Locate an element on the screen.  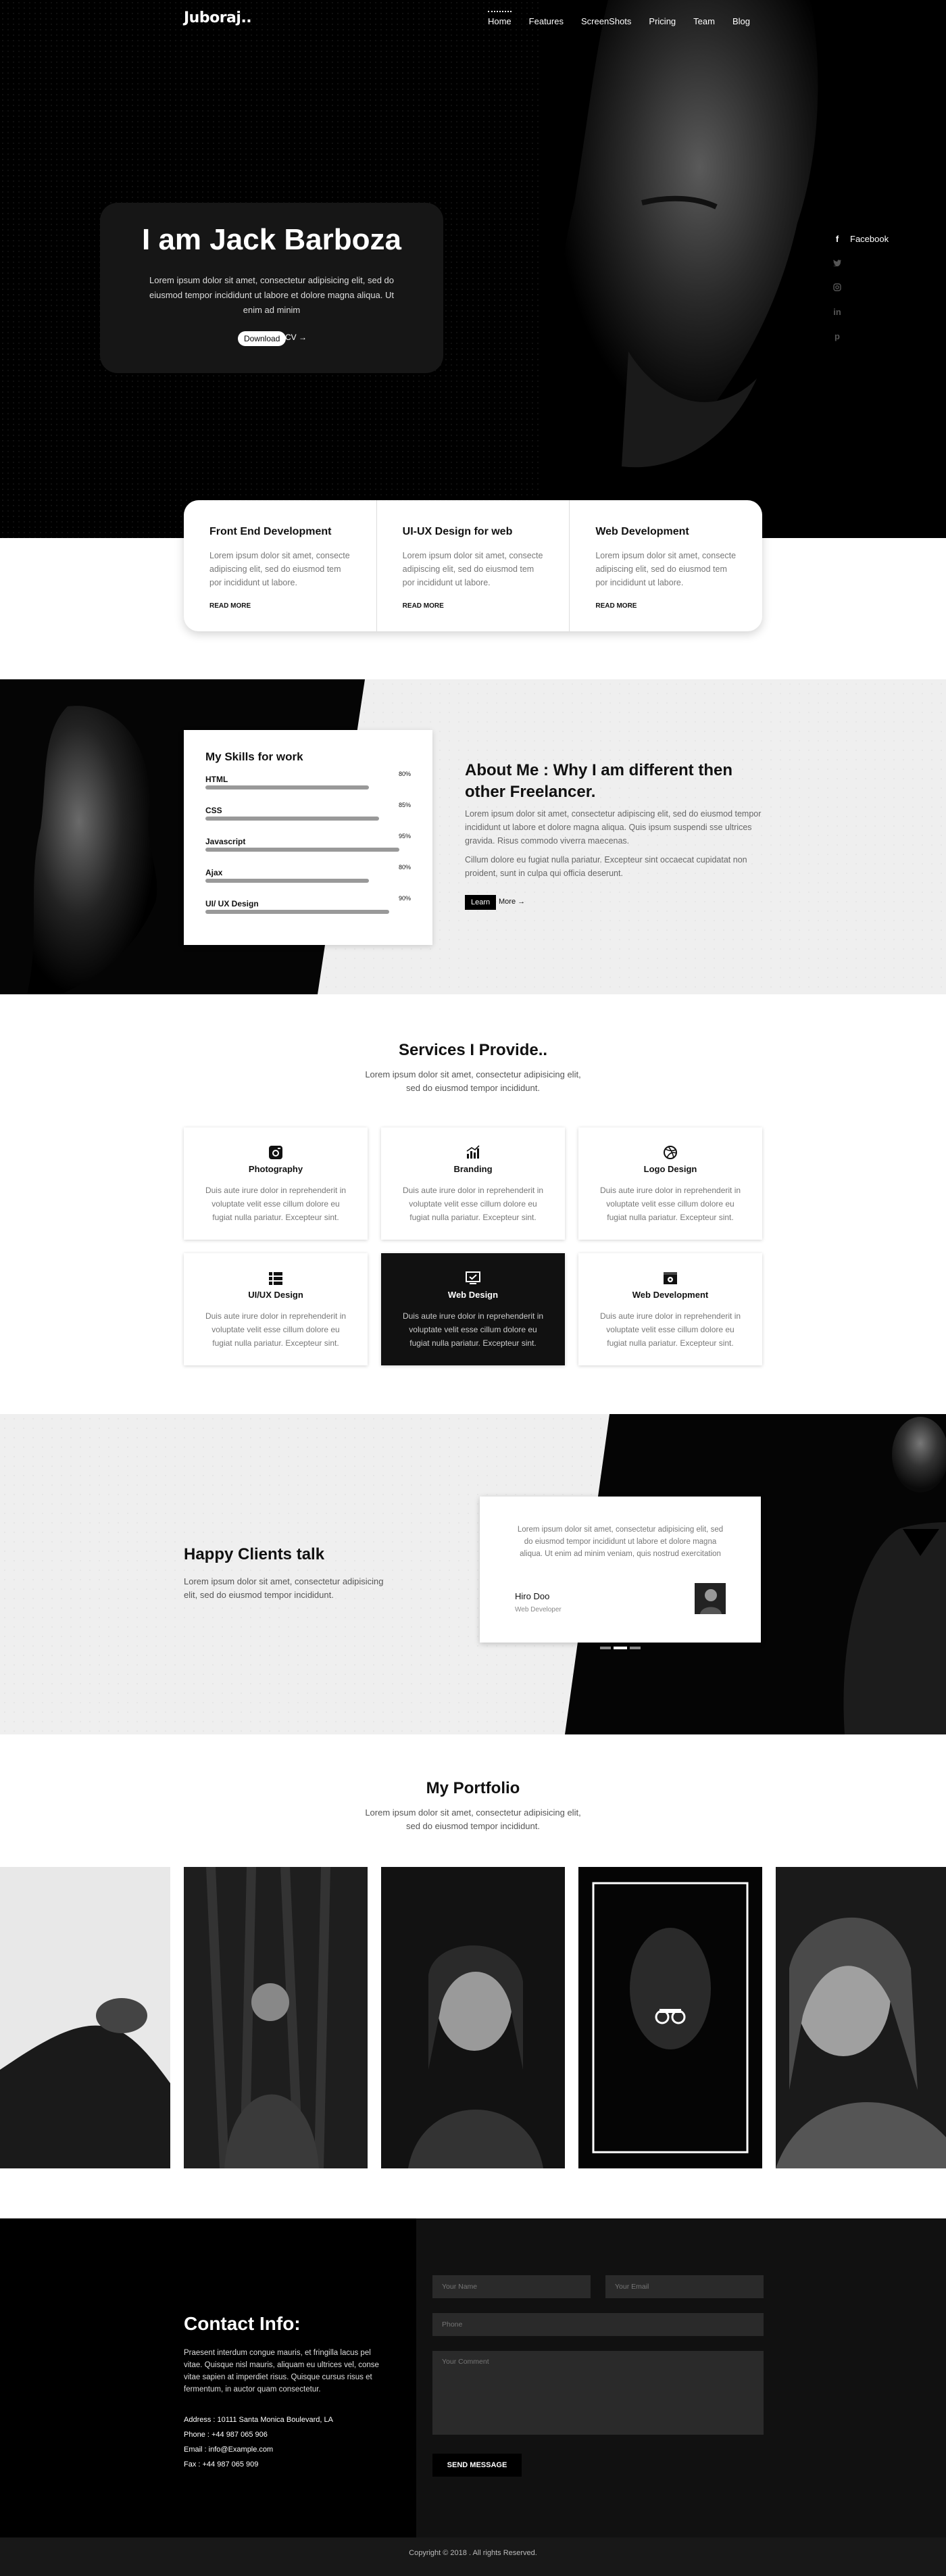
learn-button: Learn is located at coordinates (481, 902).